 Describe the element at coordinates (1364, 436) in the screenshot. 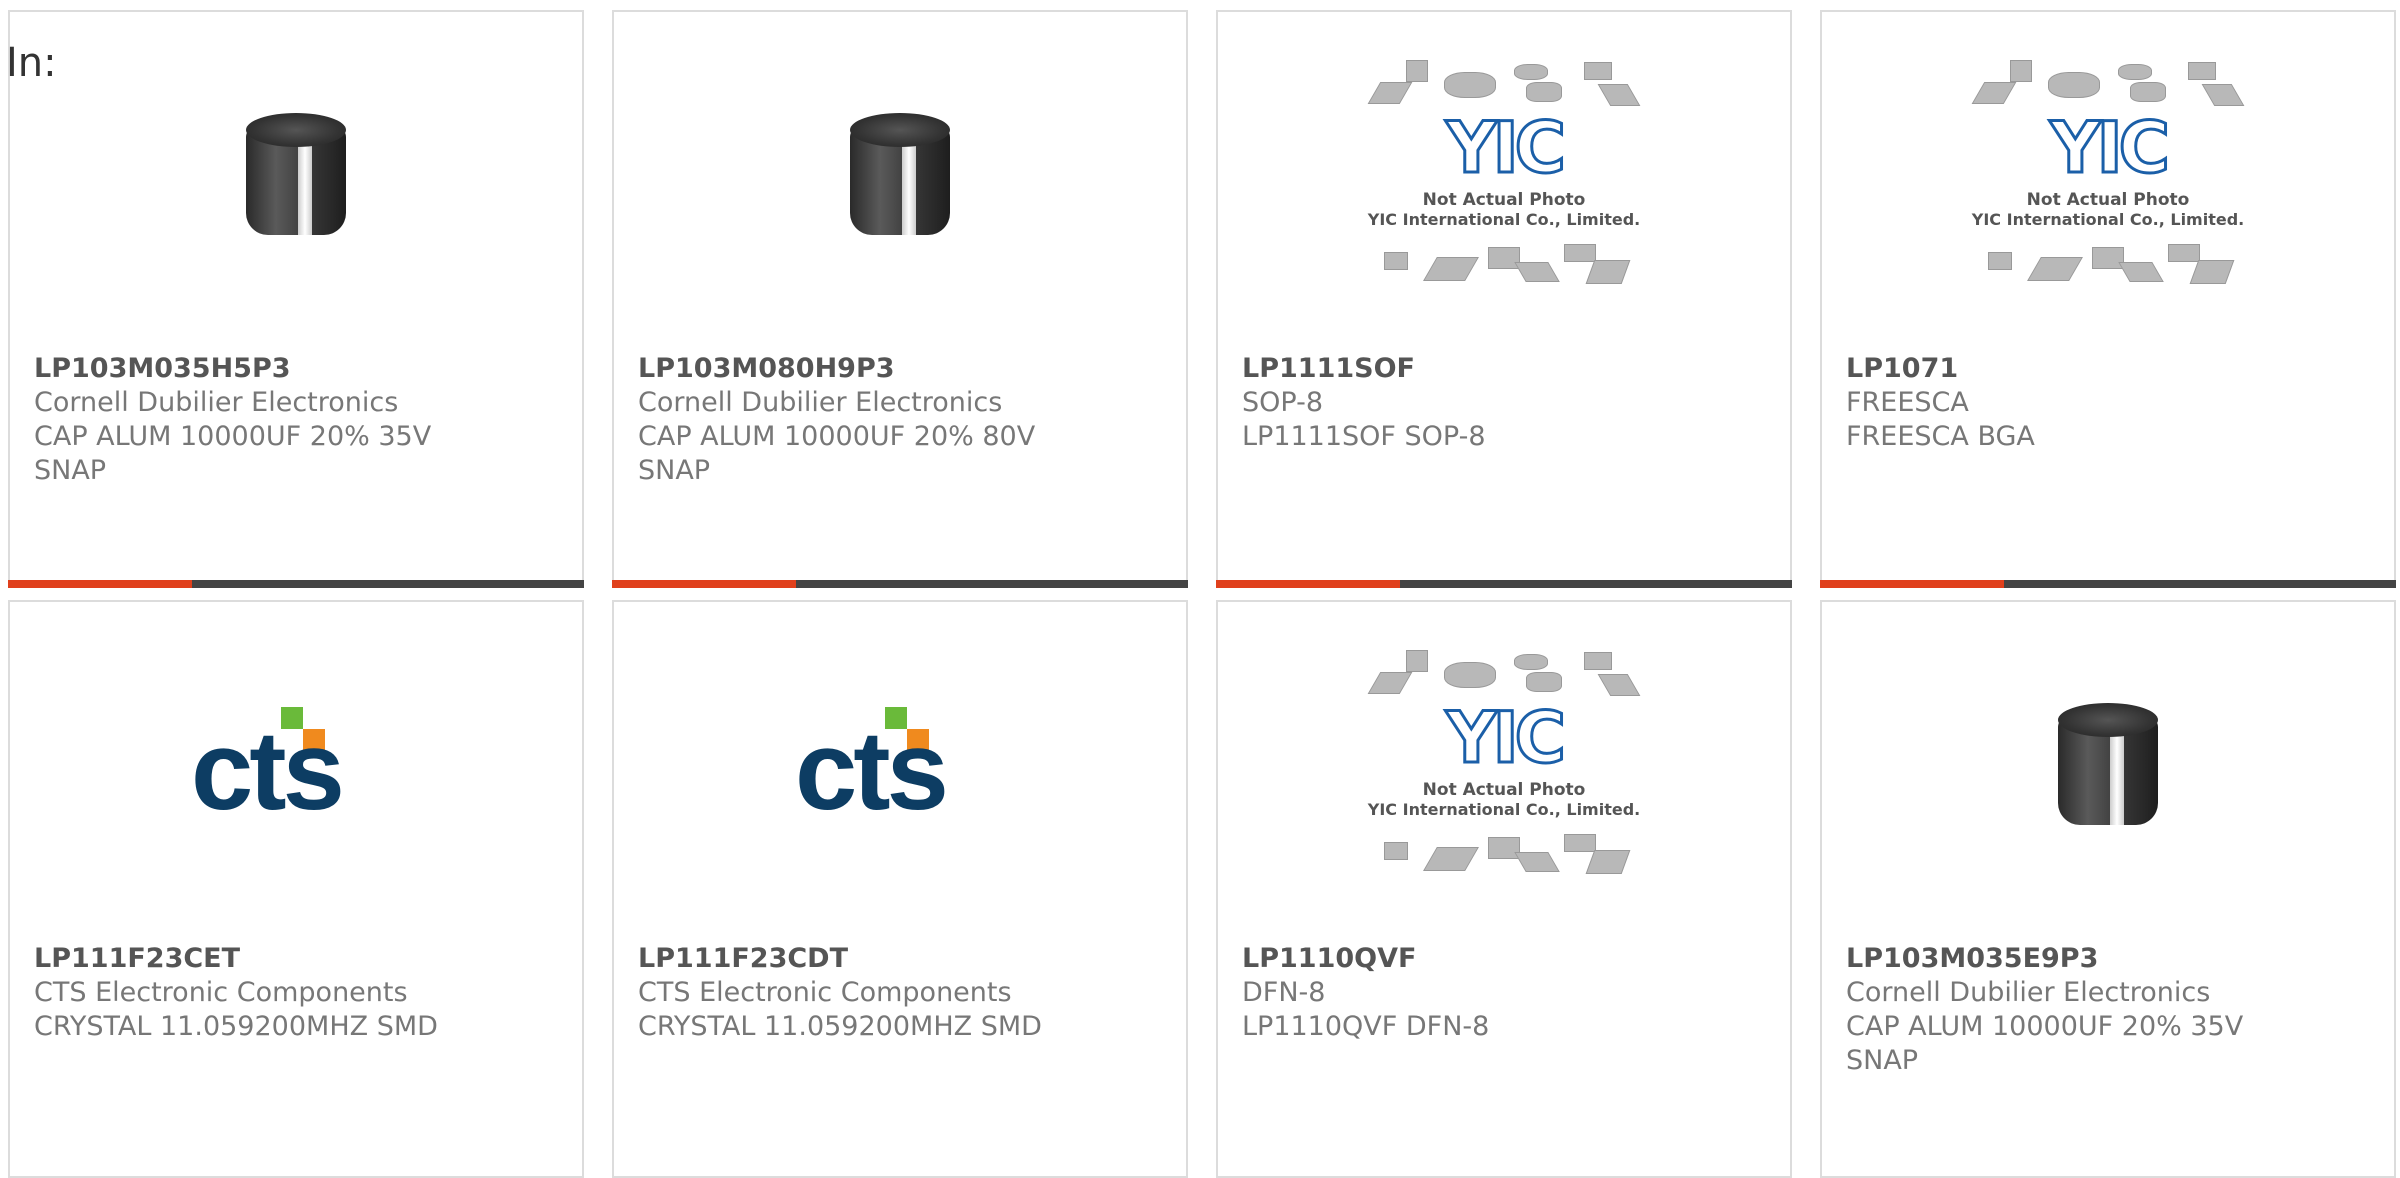

I see `description: LP1111SOF SOP-8` at that location.